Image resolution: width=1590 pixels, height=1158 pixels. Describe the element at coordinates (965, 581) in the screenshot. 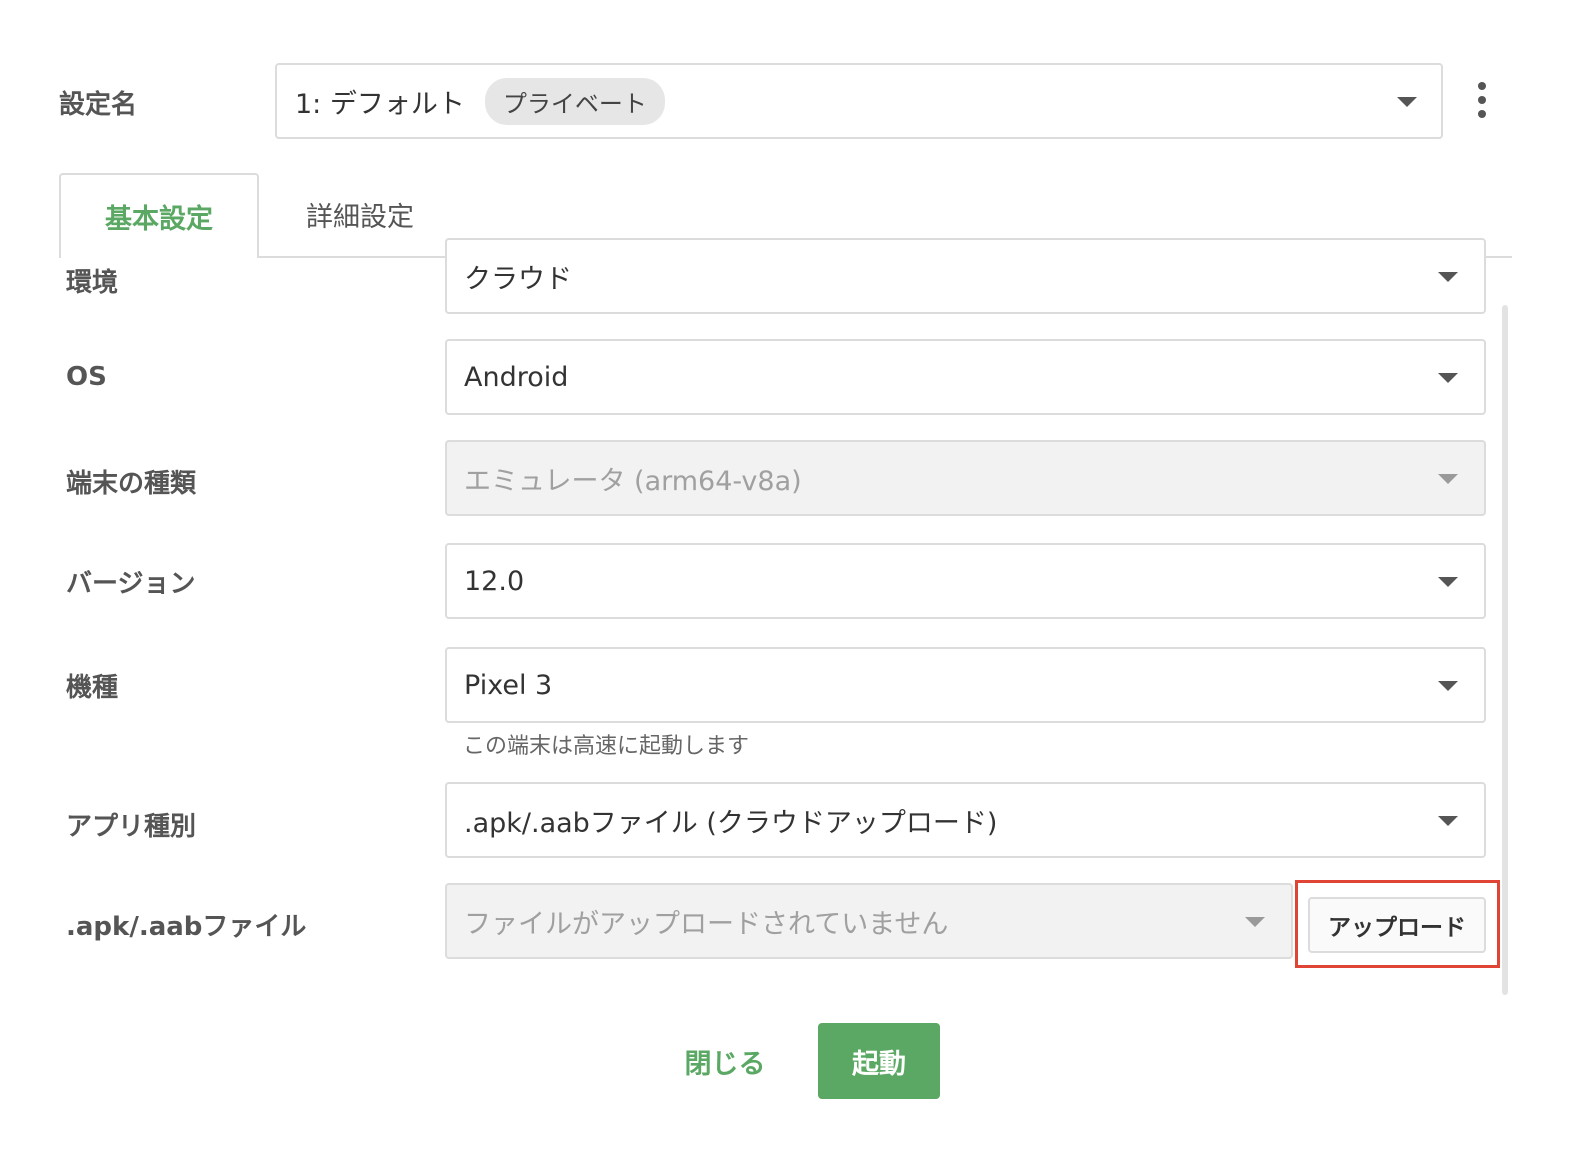

I see `version-select: 12.0` at that location.